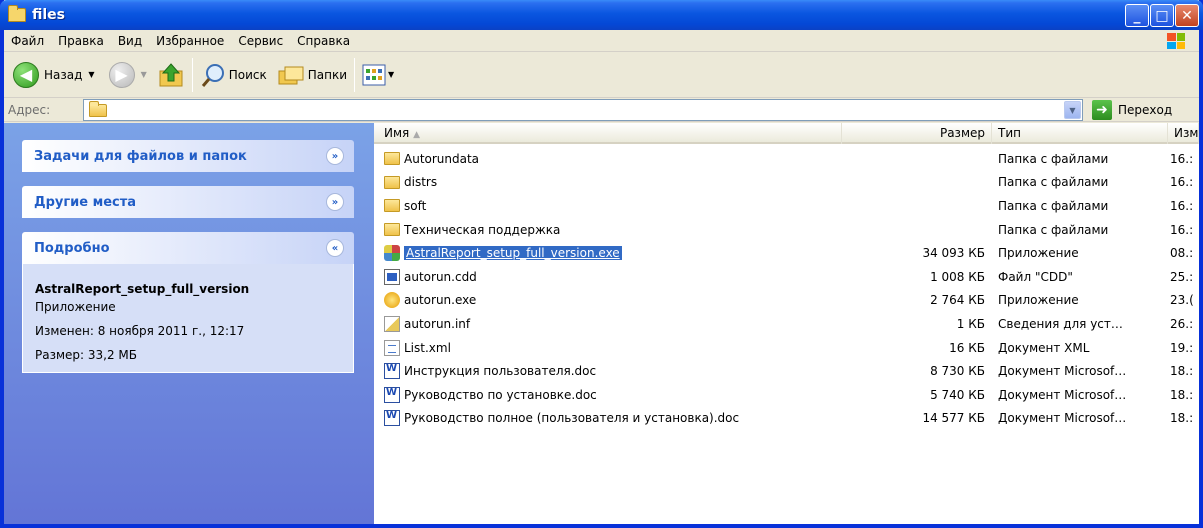 This screenshot has height=528, width=1203. What do you see at coordinates (291, 75) in the screenshot?
I see `folders-icon` at bounding box center [291, 75].